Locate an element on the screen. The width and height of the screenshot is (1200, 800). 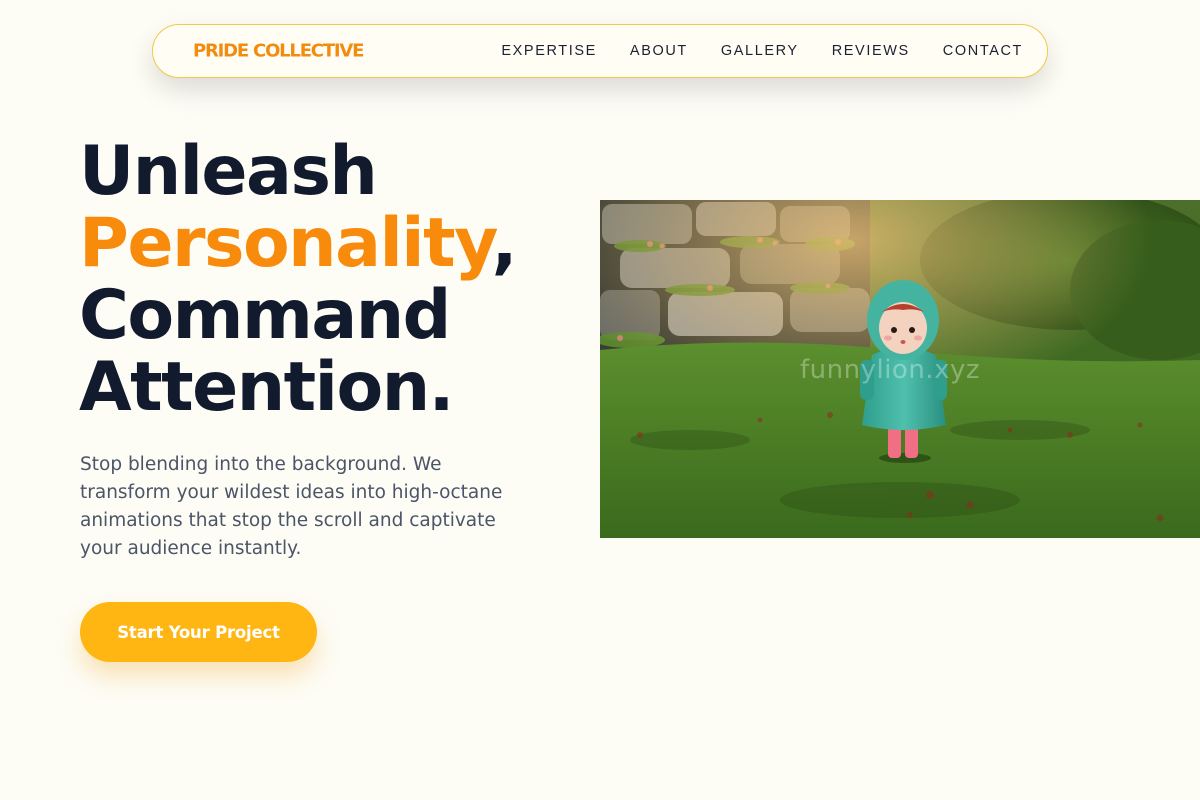
nav-links: EXPERTISE ABOUT GALLERY REVIEWS CONTACT is located at coordinates (762, 51).